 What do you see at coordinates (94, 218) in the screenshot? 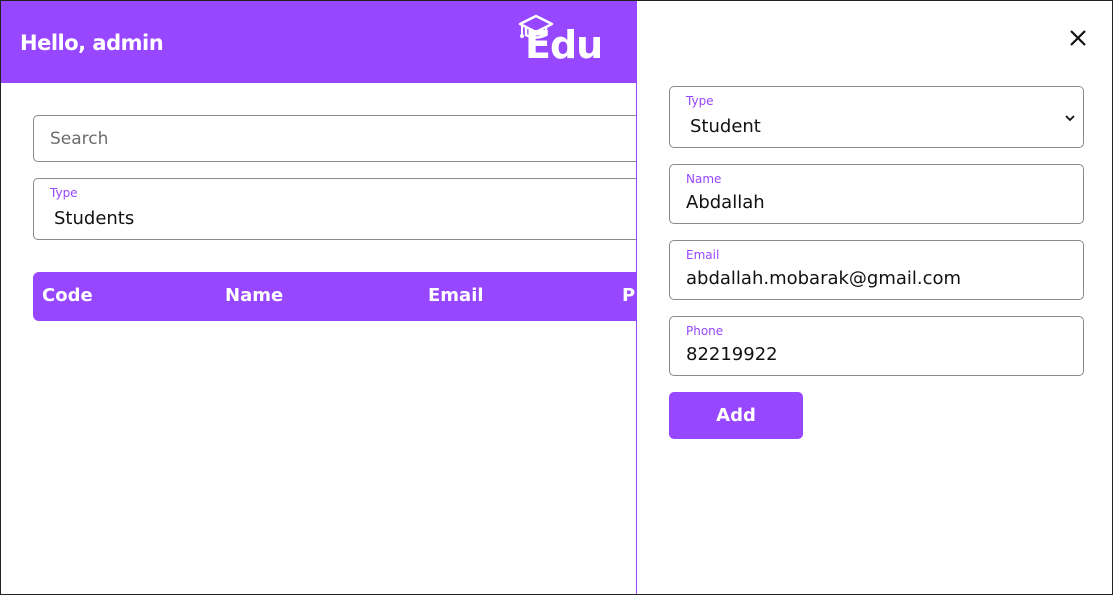
I see `type-filter-value: Students` at bounding box center [94, 218].